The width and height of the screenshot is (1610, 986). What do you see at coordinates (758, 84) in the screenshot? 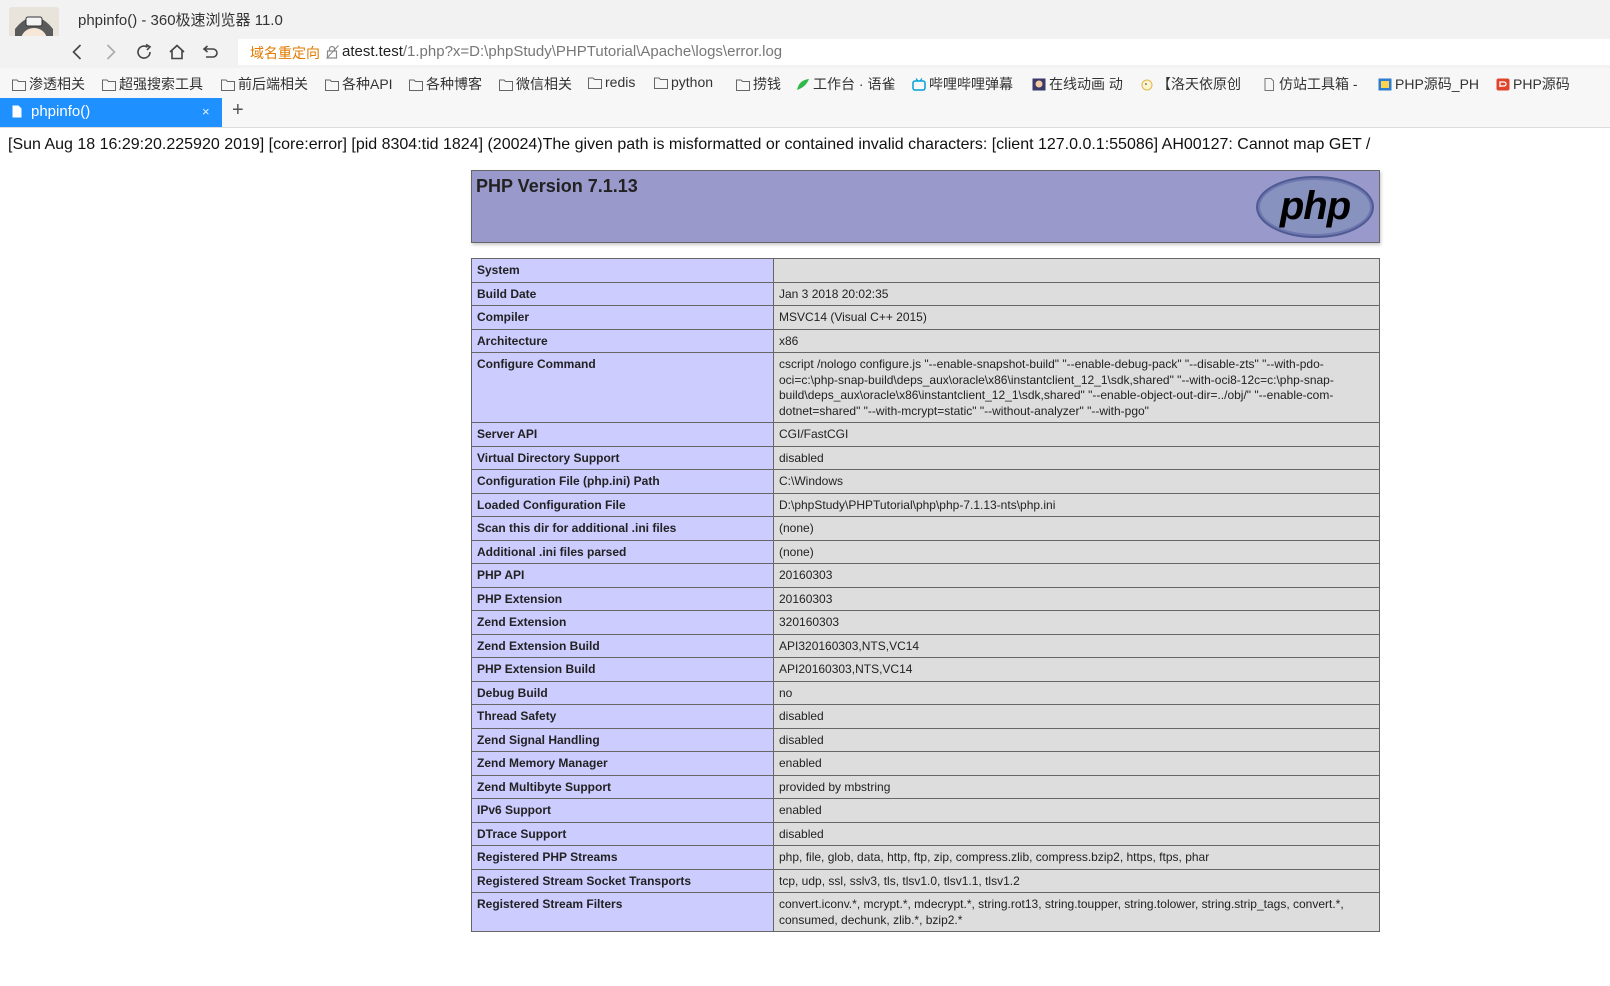
I see `bookmark-folder: 捞钱` at bounding box center [758, 84].